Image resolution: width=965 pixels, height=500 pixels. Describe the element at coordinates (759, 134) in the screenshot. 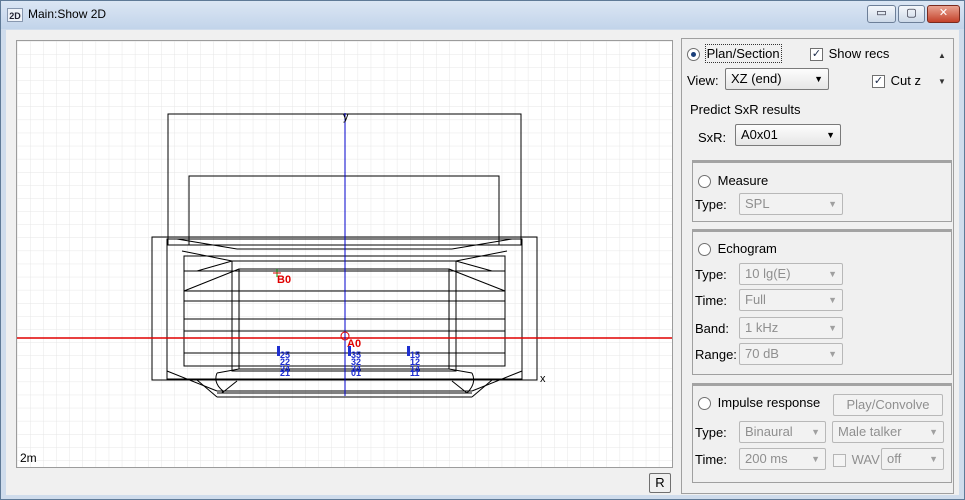

I see `sxr-select-value: A0x01` at that location.